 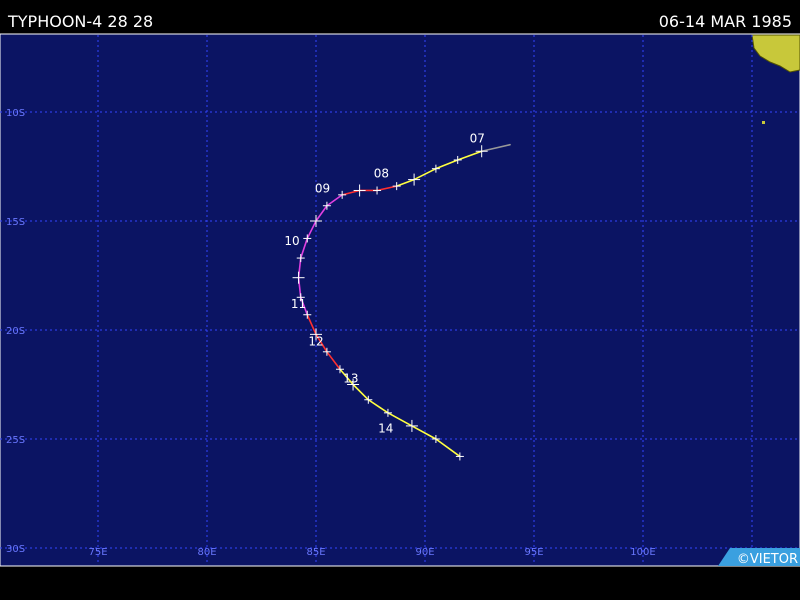 I want to click on day-label: 13, so click(x=350, y=378).